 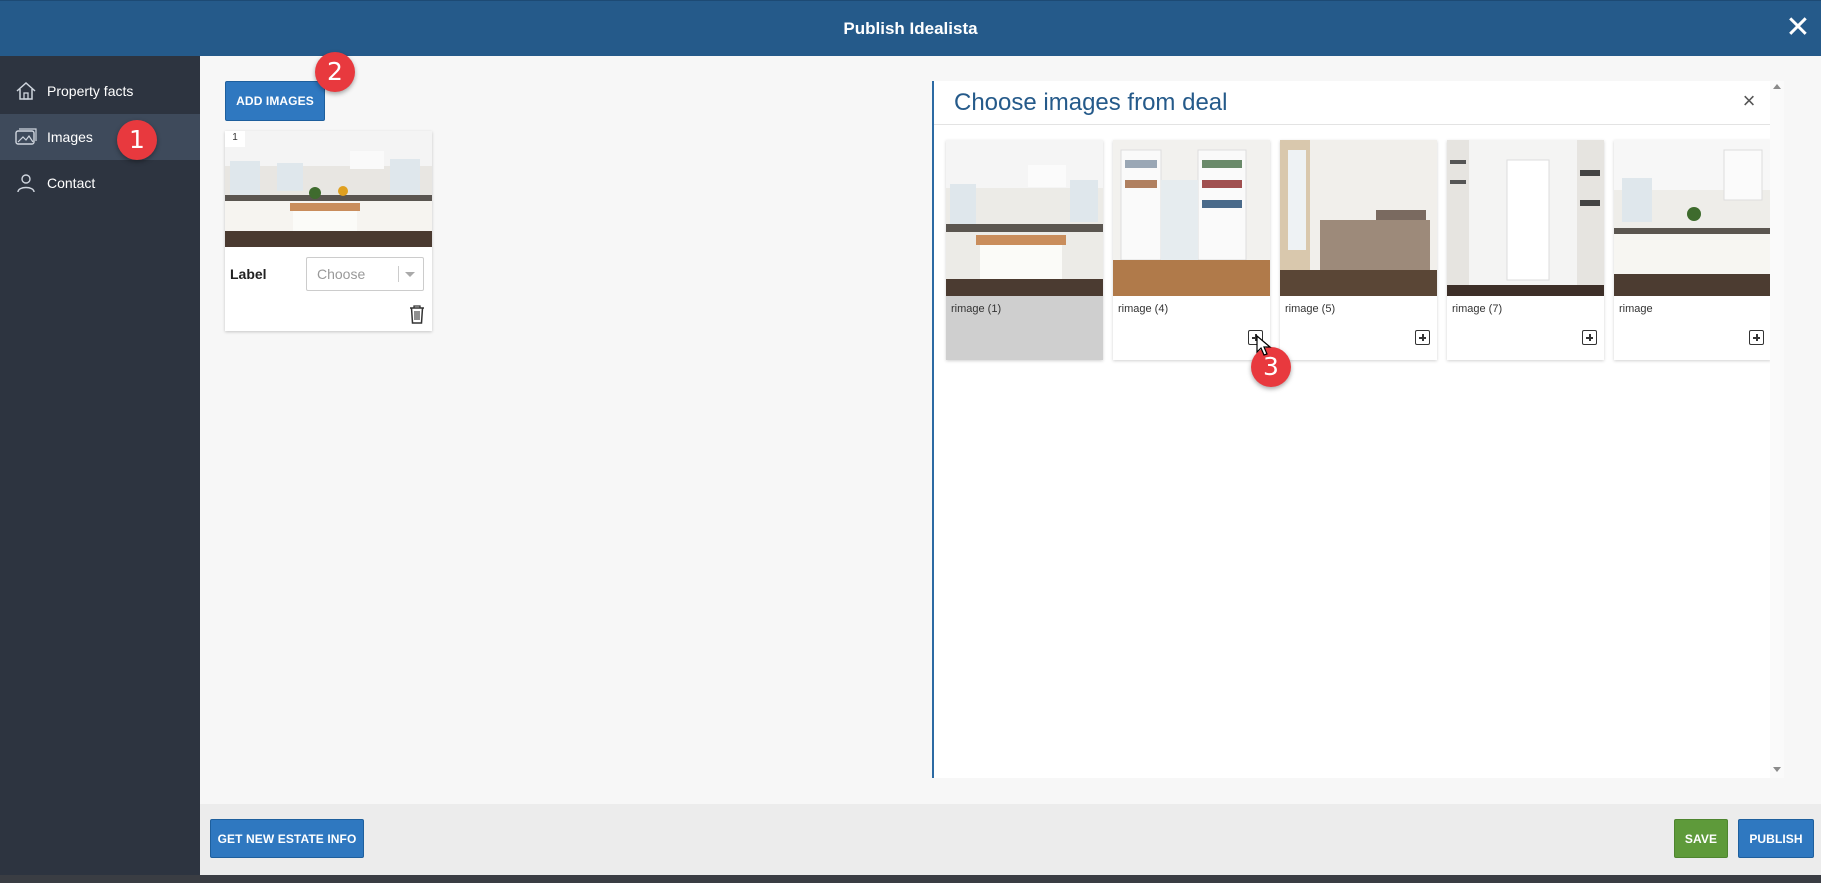 What do you see at coordinates (100, 183) in the screenshot?
I see `sidebar-item-contact: Contact` at bounding box center [100, 183].